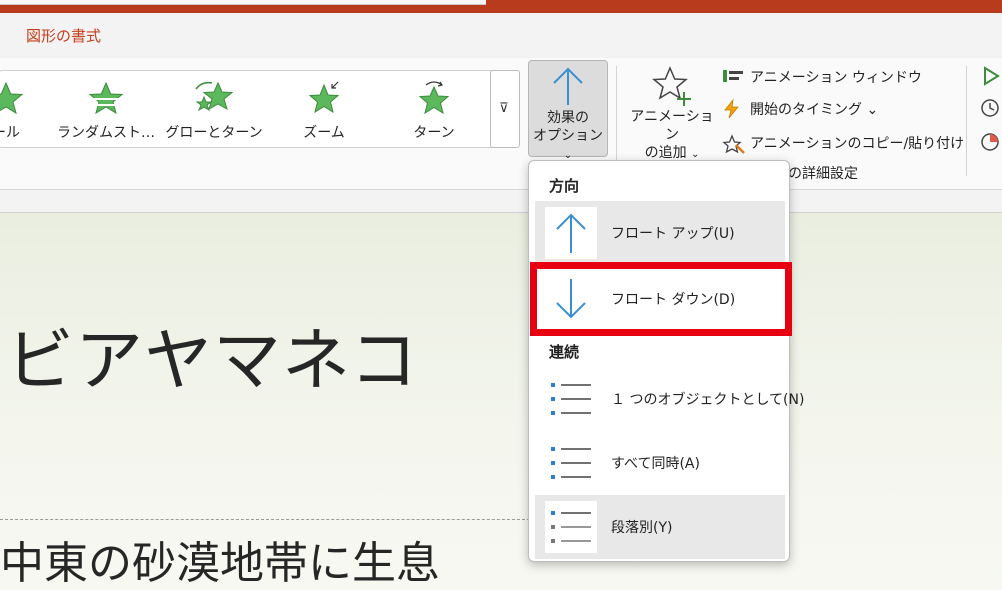  I want to click on menu-item-label: フロート アップ(U), so click(673, 234).